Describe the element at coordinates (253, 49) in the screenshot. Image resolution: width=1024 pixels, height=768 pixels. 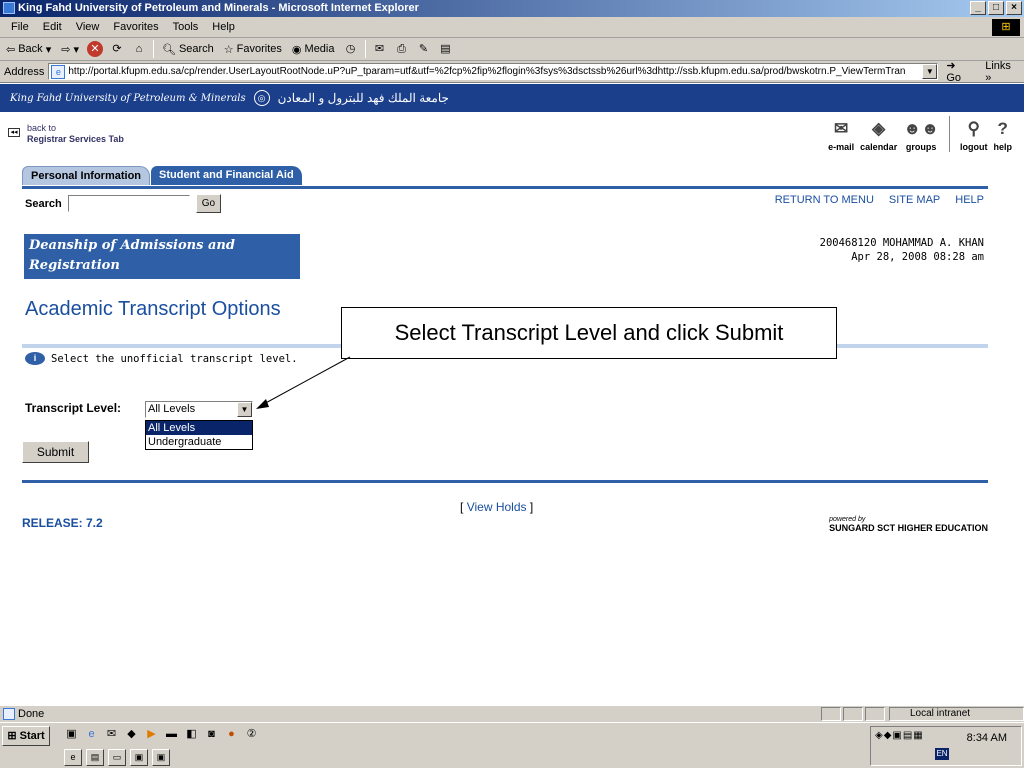
I see `favorites-button: ☆ Favorites` at that location.